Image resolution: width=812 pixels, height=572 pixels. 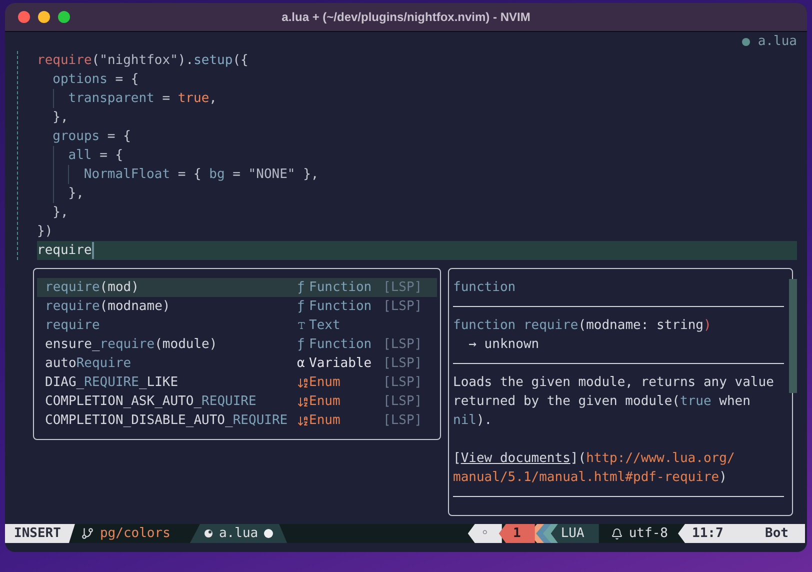 I want to click on completion-item: require Text, so click(x=237, y=325).